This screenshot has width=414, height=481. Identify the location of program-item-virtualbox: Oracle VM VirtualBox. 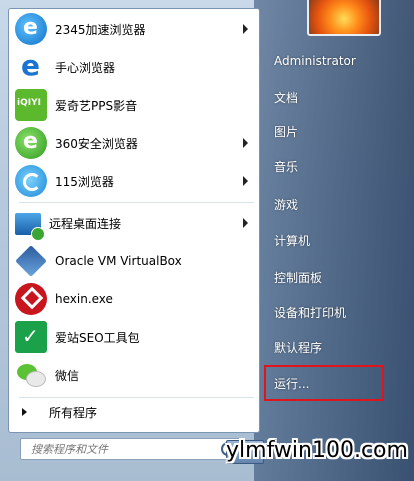
(134, 261).